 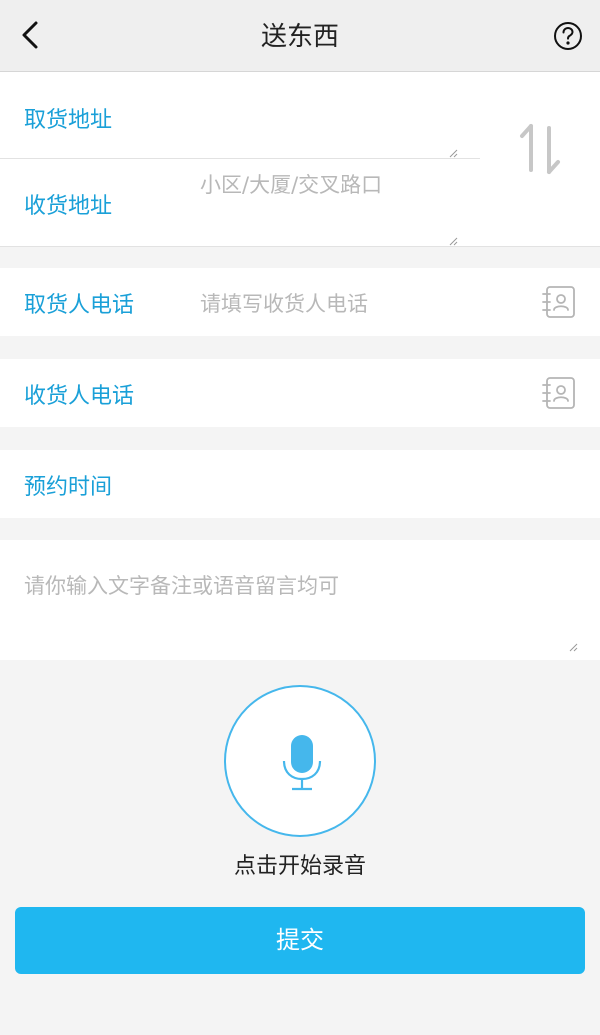 I want to click on record-voice-button, so click(x=300, y=761).